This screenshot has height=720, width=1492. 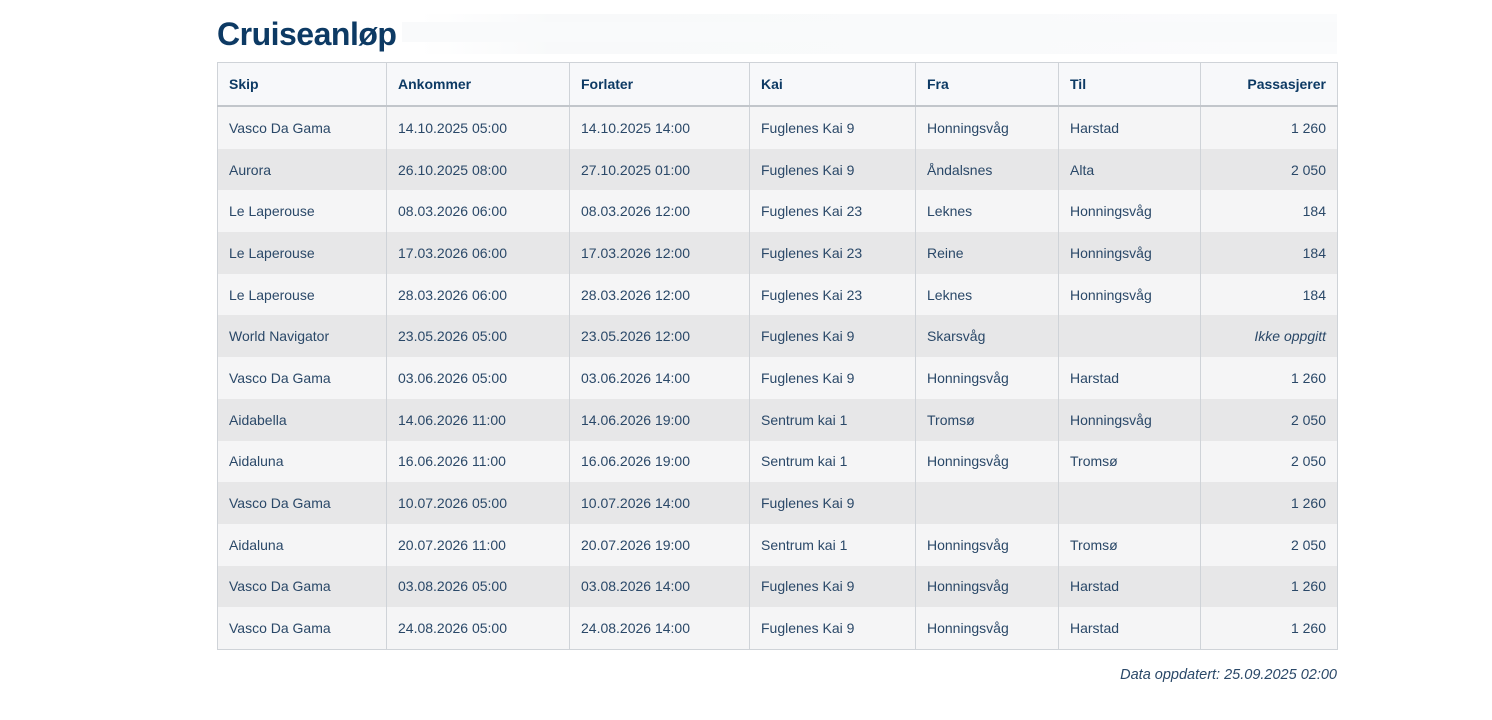 What do you see at coordinates (478, 294) in the screenshot?
I see `cell-arrives: 28.03.2026 06:00` at bounding box center [478, 294].